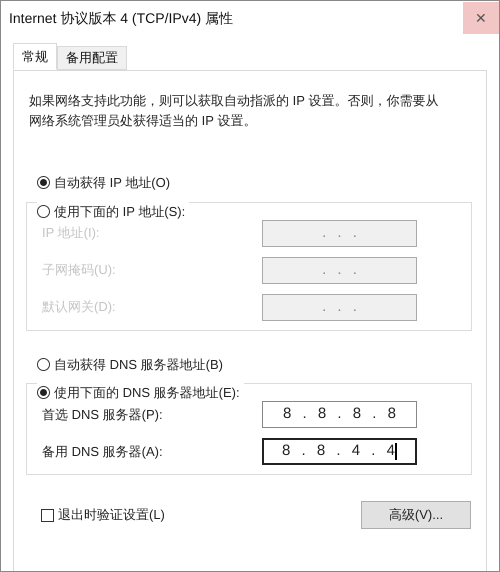 The width and height of the screenshot is (500, 572). What do you see at coordinates (92, 58) in the screenshot?
I see `tab: 备用配置` at bounding box center [92, 58].